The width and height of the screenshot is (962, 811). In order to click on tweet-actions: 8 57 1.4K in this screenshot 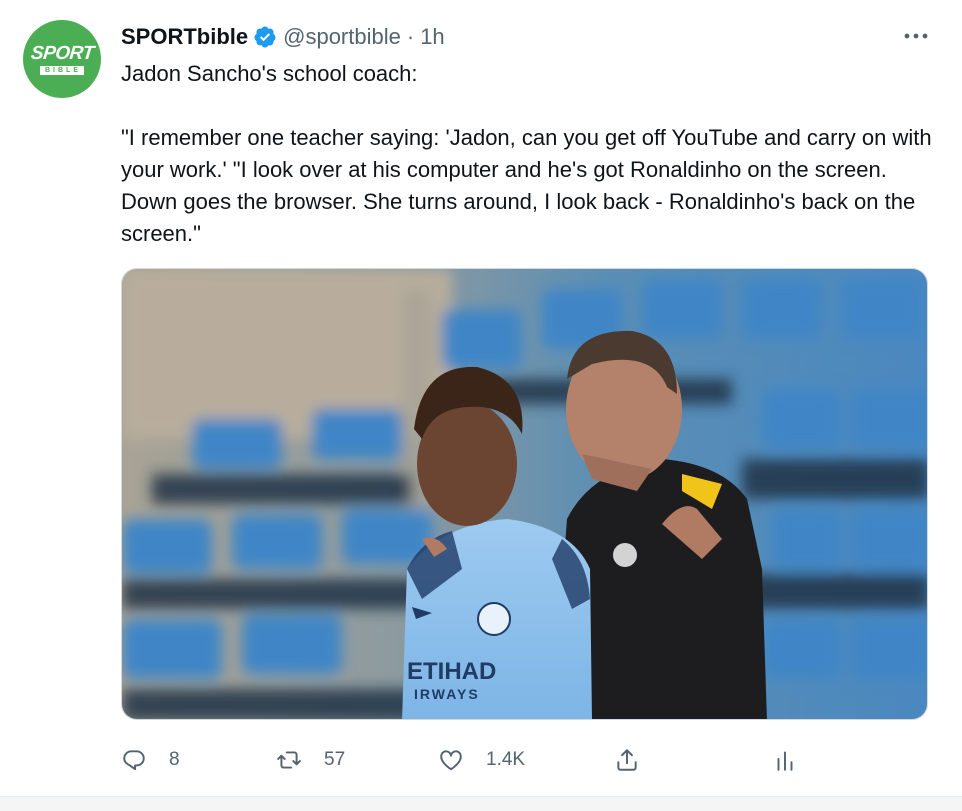, I will do `click(471, 760)`.